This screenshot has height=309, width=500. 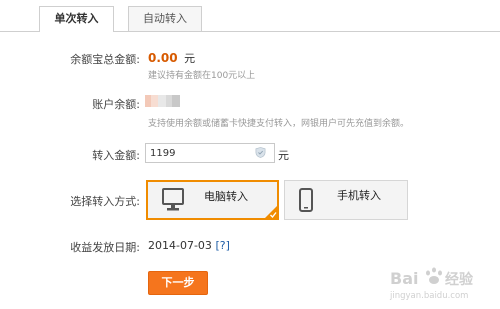 I want to click on balance-hint: 支持使用余额或储蓄卡快捷支付转入，网银用户可先充值到余额。, so click(x=279, y=124).